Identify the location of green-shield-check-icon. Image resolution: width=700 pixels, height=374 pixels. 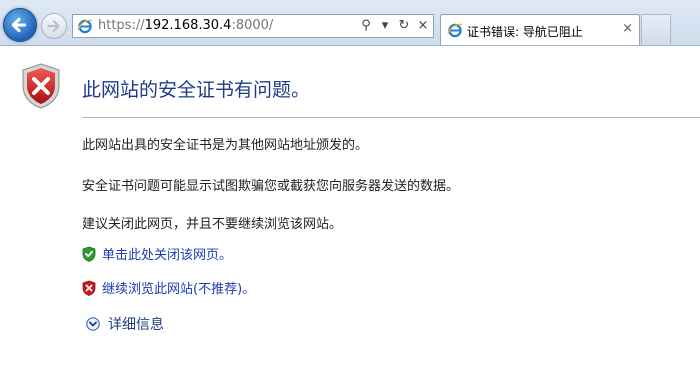
(89, 254).